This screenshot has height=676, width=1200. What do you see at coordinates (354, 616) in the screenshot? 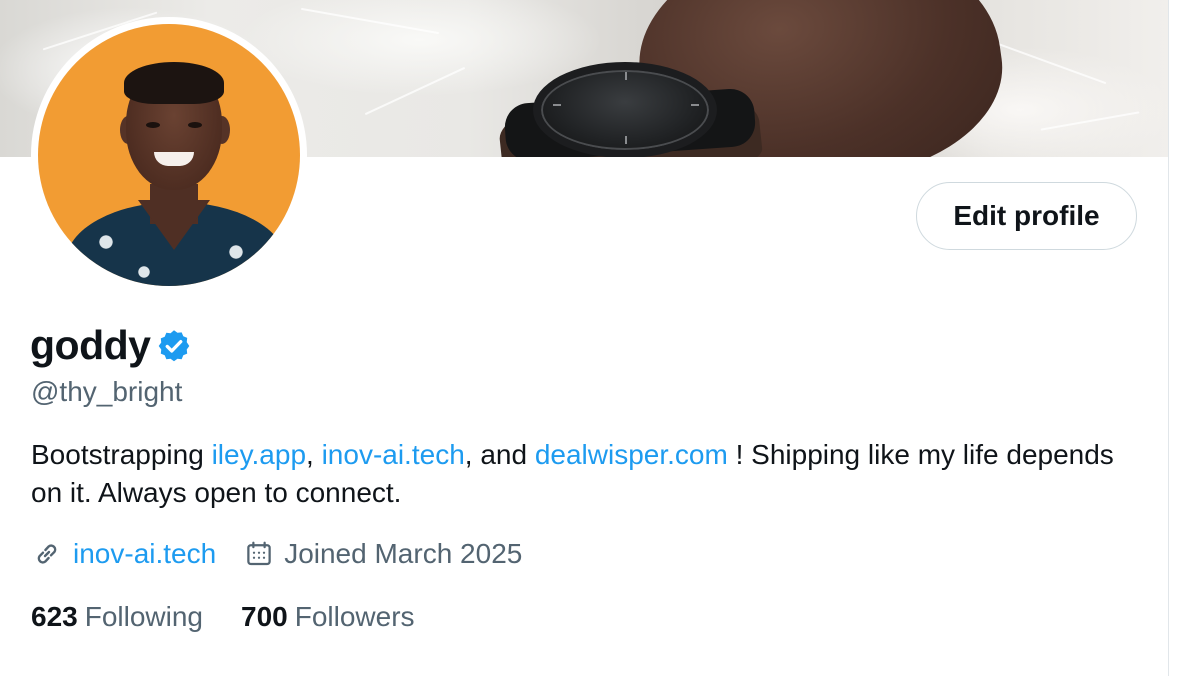
I see `followers-label: Followers` at bounding box center [354, 616].